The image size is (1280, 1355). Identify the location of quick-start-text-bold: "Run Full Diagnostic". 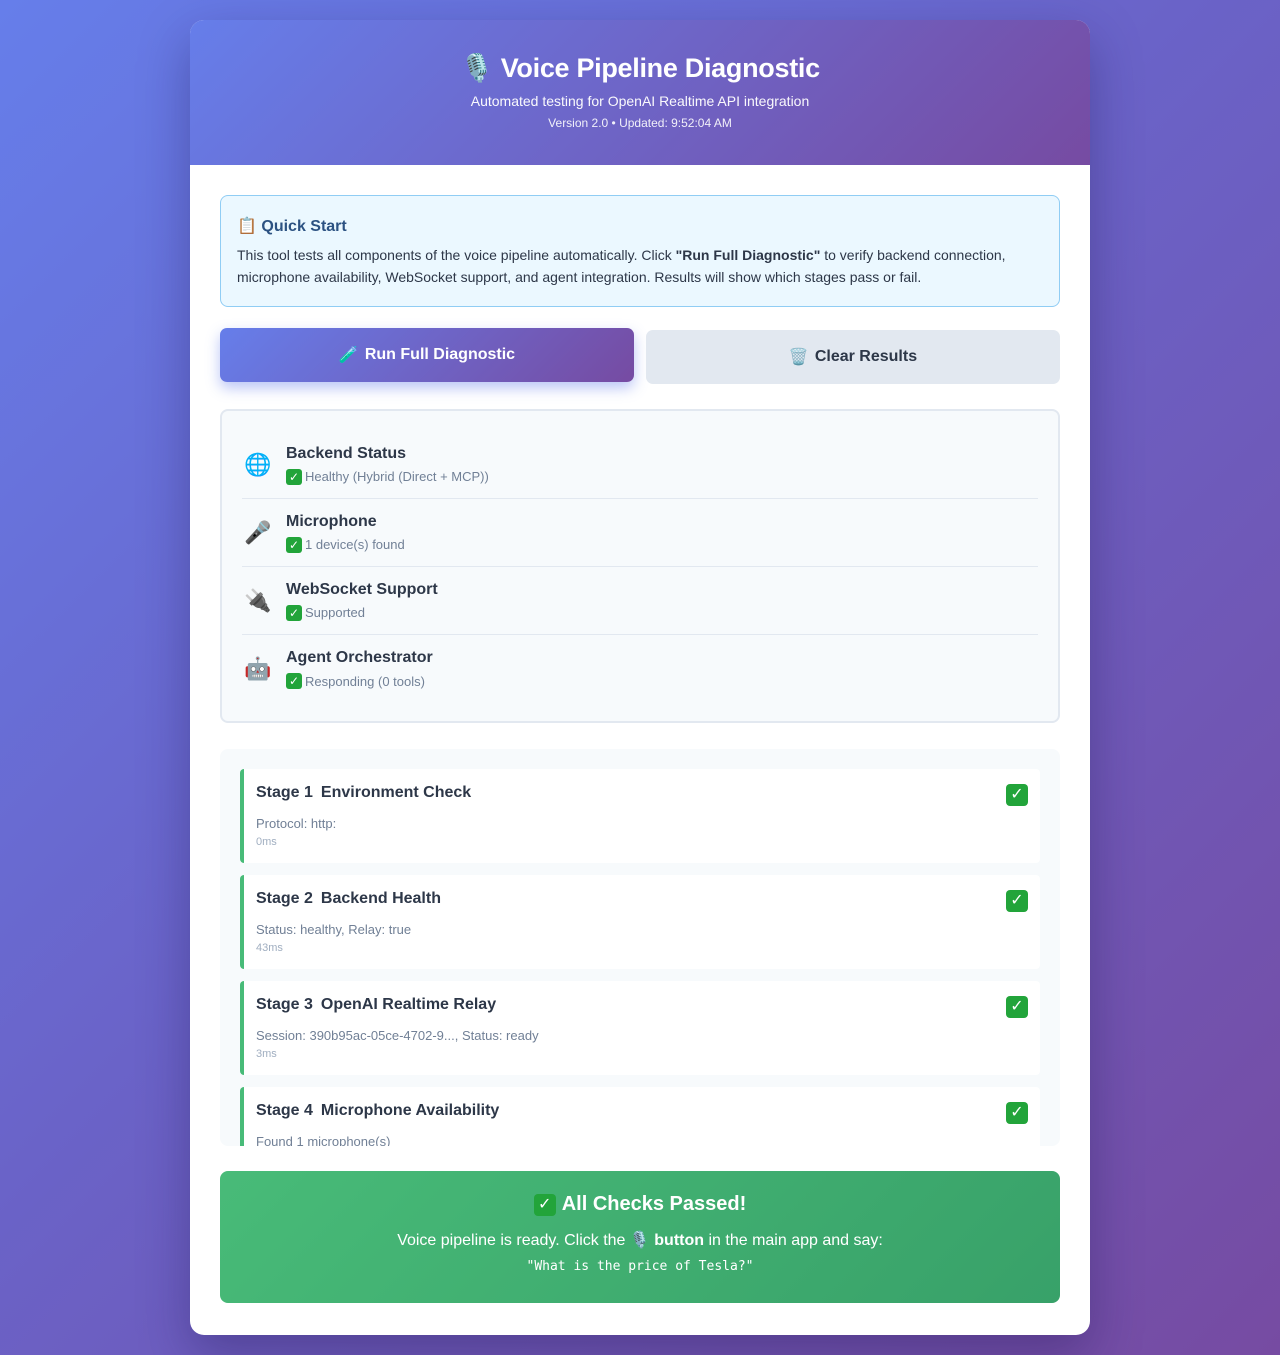
(748, 255).